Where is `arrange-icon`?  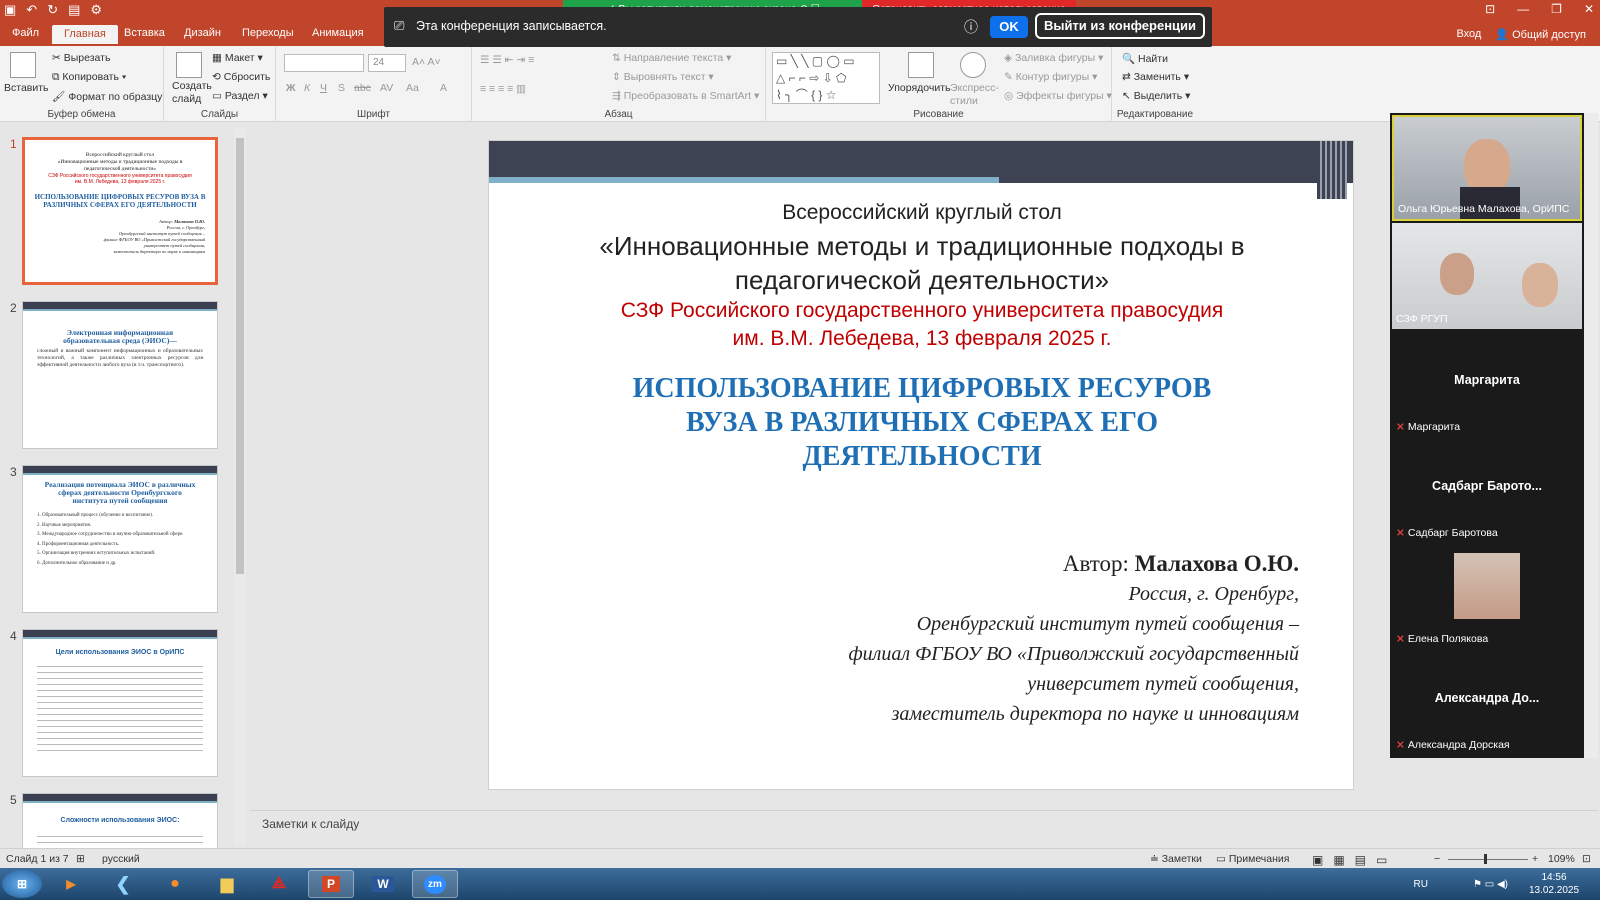 arrange-icon is located at coordinates (921, 65).